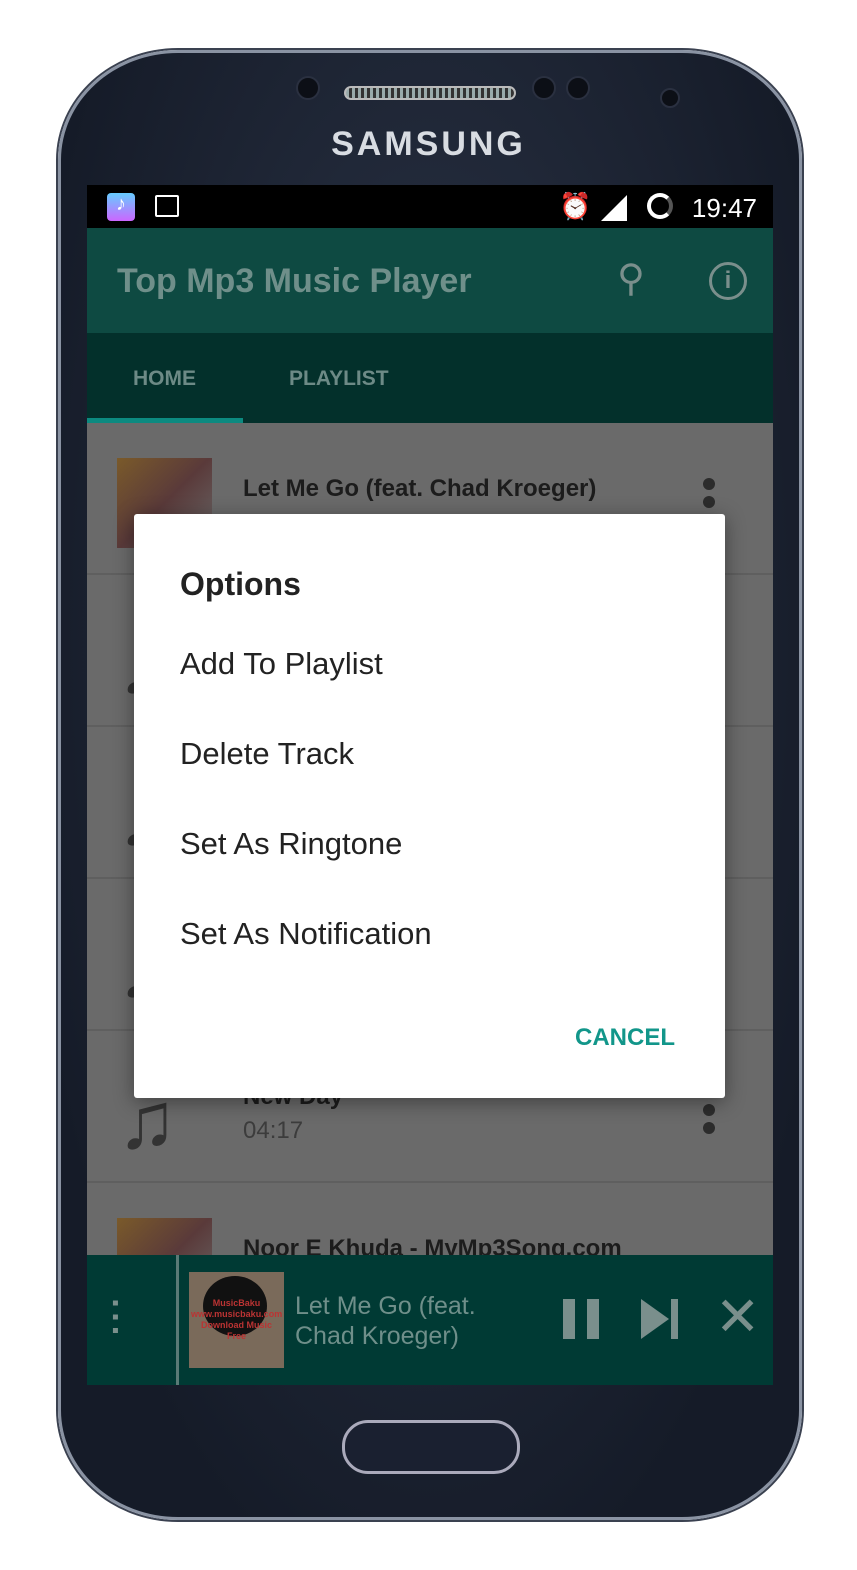 The image size is (857, 1570). Describe the element at coordinates (575, 206) in the screenshot. I see `alarm-icon: ⏰` at that location.